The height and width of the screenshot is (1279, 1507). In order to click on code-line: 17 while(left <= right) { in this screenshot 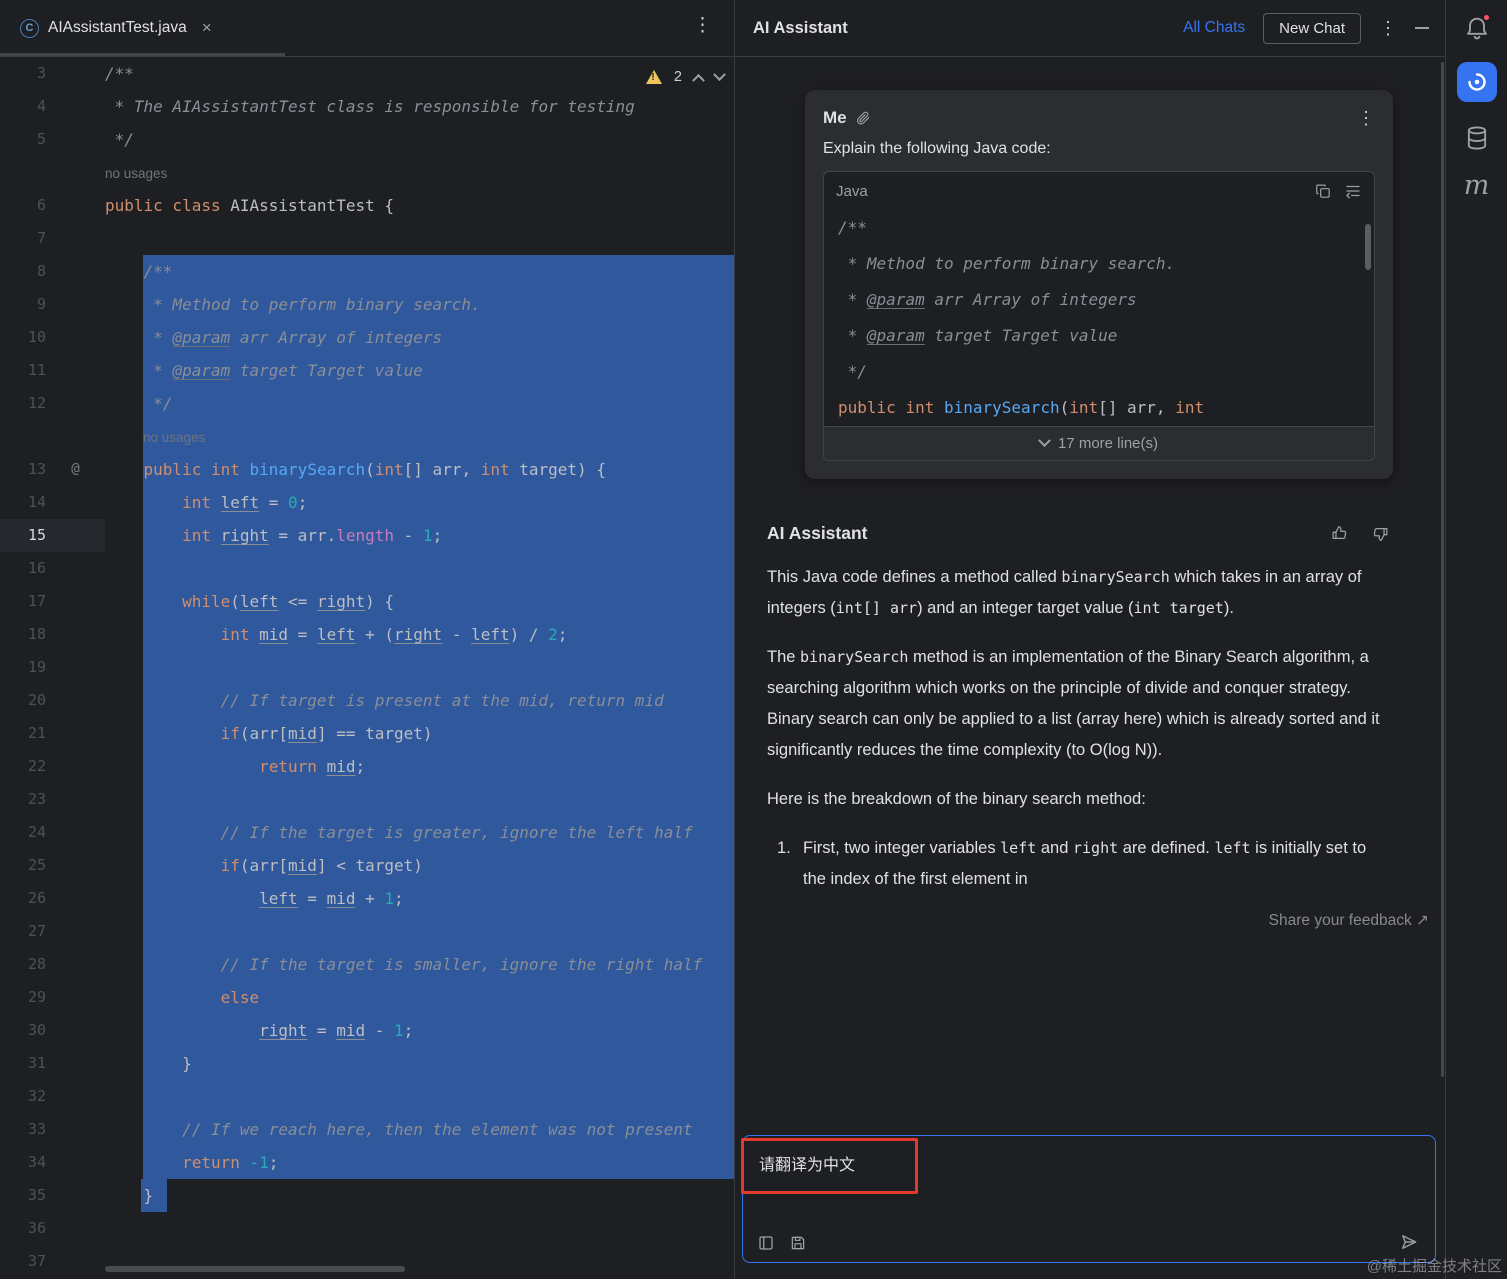, I will do `click(367, 601)`.